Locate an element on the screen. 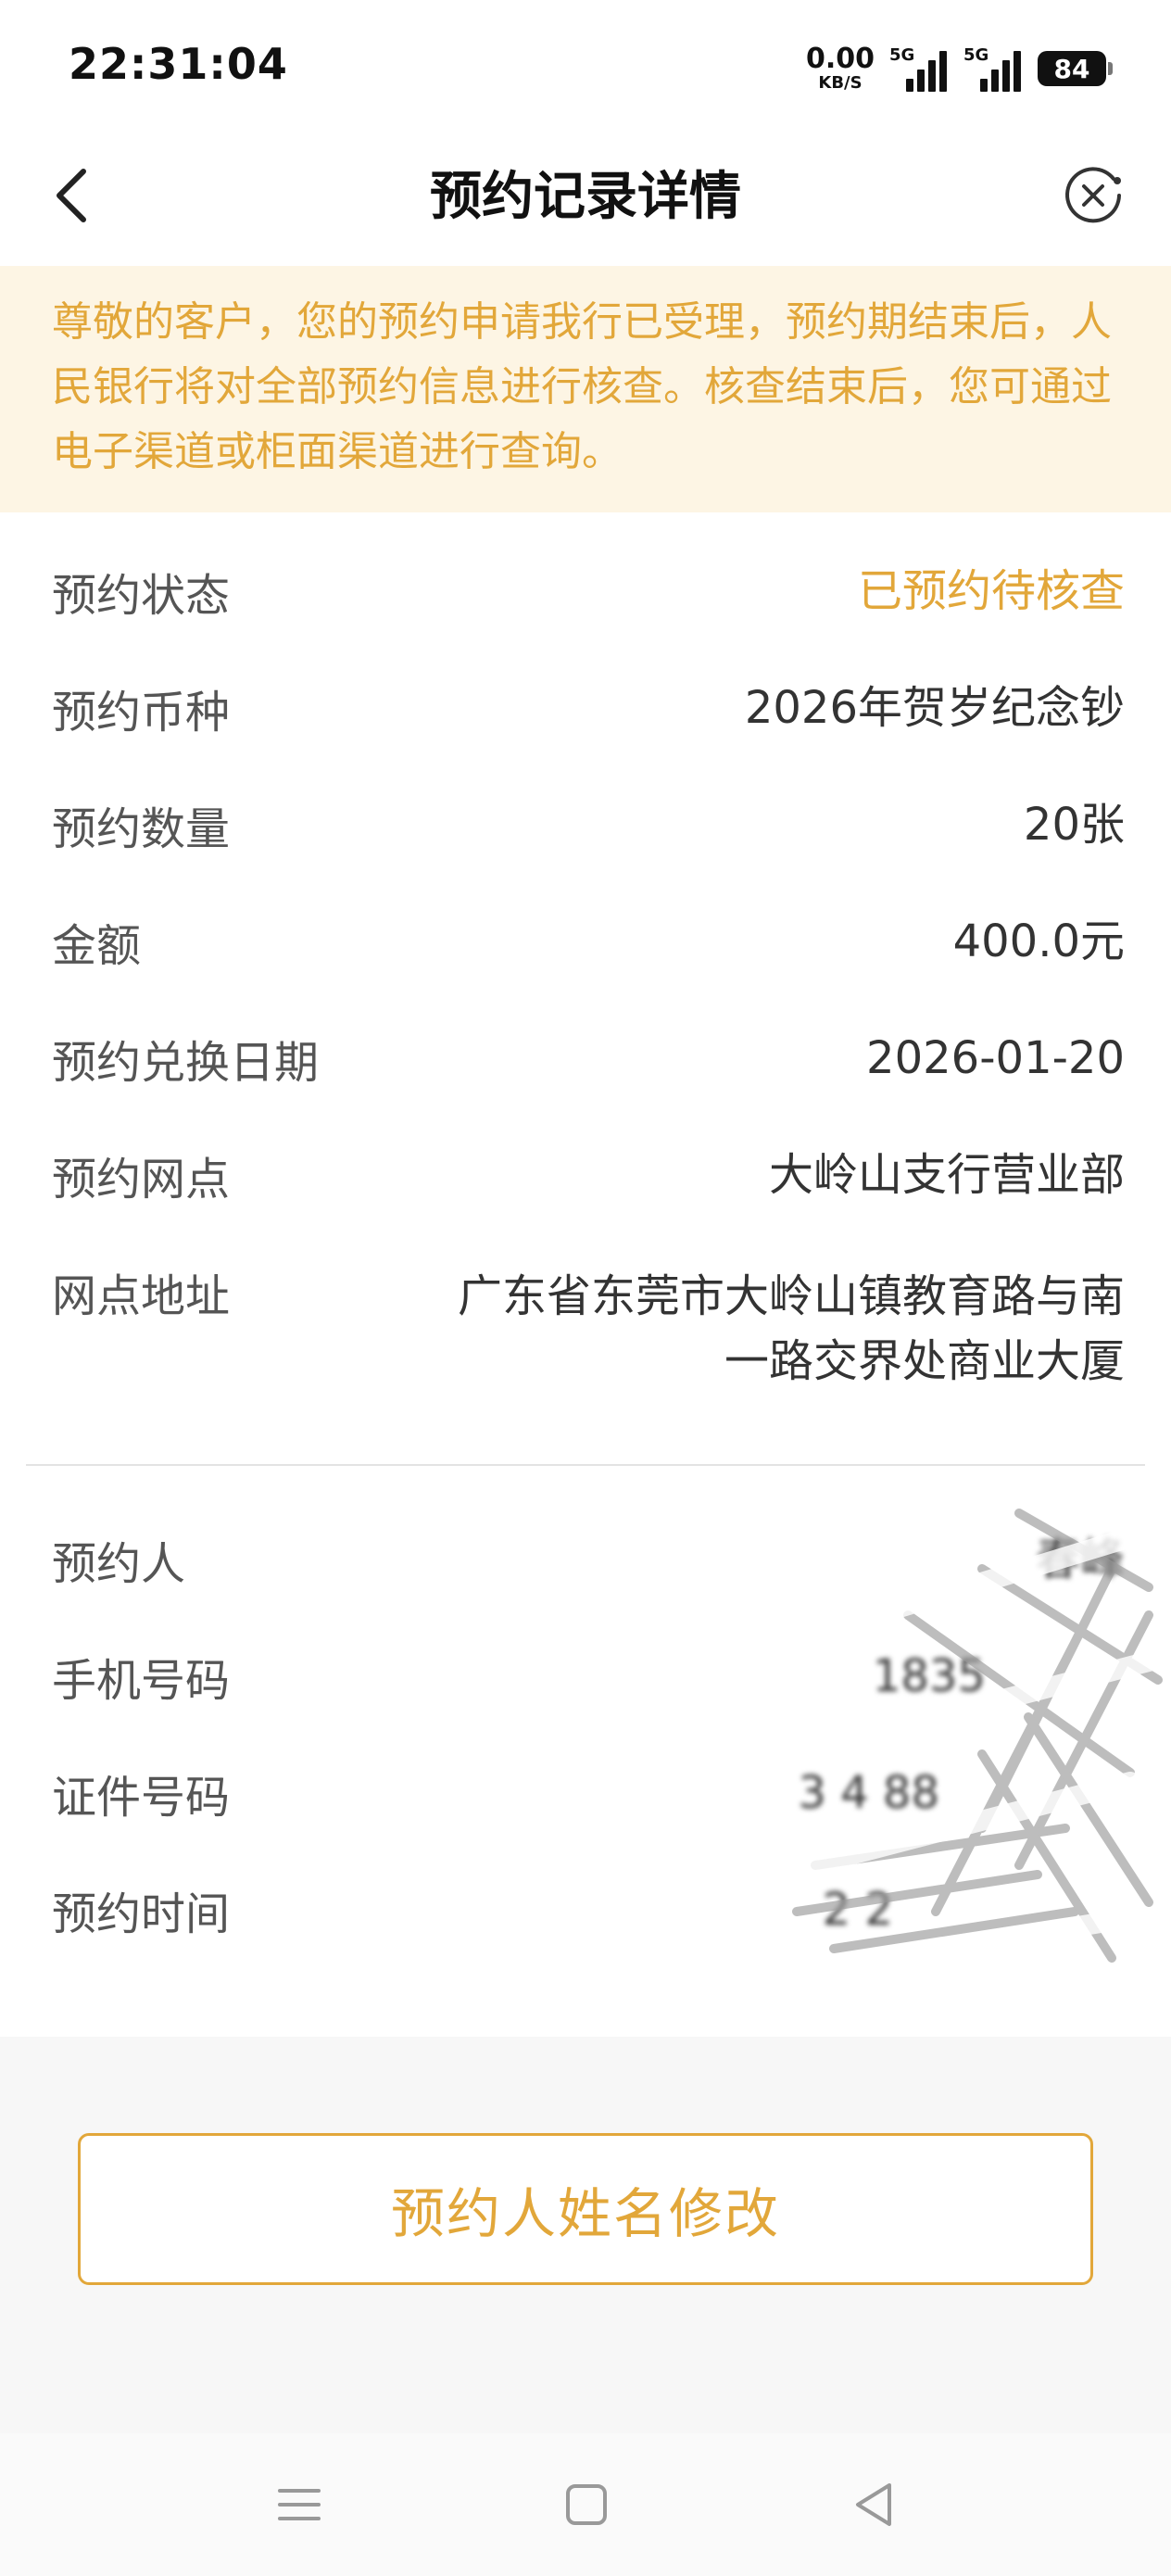  status-bar: 22:31:04 0.00 KB/S 5G 5G 84 is located at coordinates (585, 67).